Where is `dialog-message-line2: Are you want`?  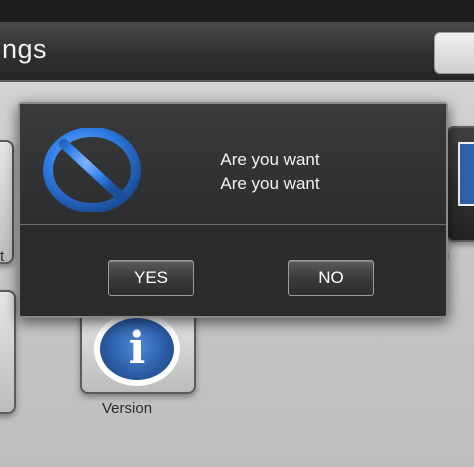 dialog-message-line2: Are you want is located at coordinates (270, 183).